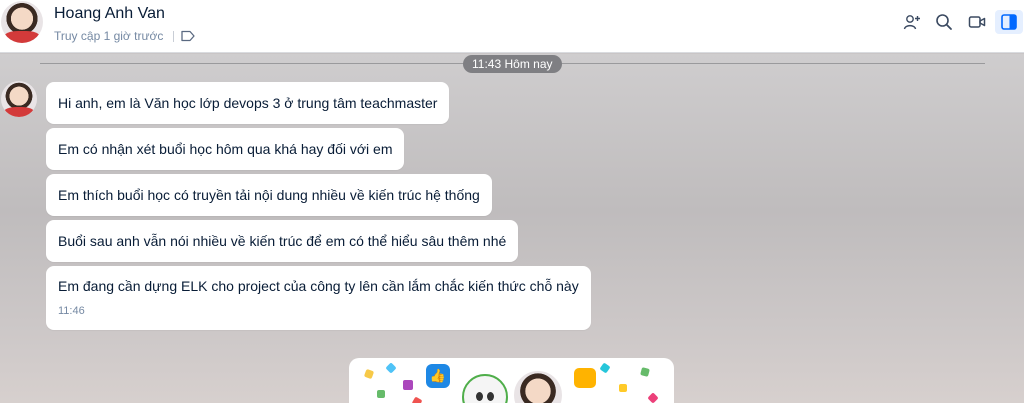  What do you see at coordinates (22, 22) in the screenshot?
I see `contact-avatar` at bounding box center [22, 22].